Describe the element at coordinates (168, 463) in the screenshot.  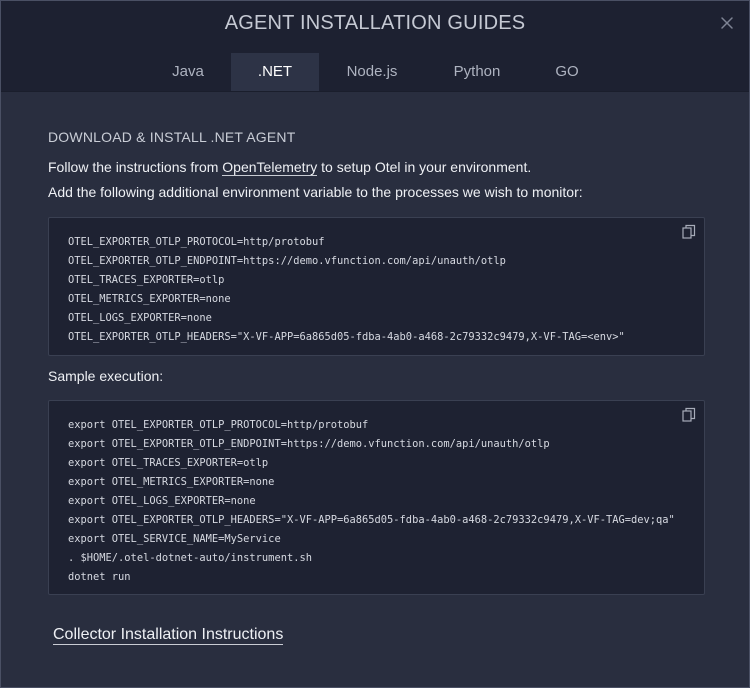
I see `code-line: export OTEL_TRACES_EXPORTER=otlp` at that location.